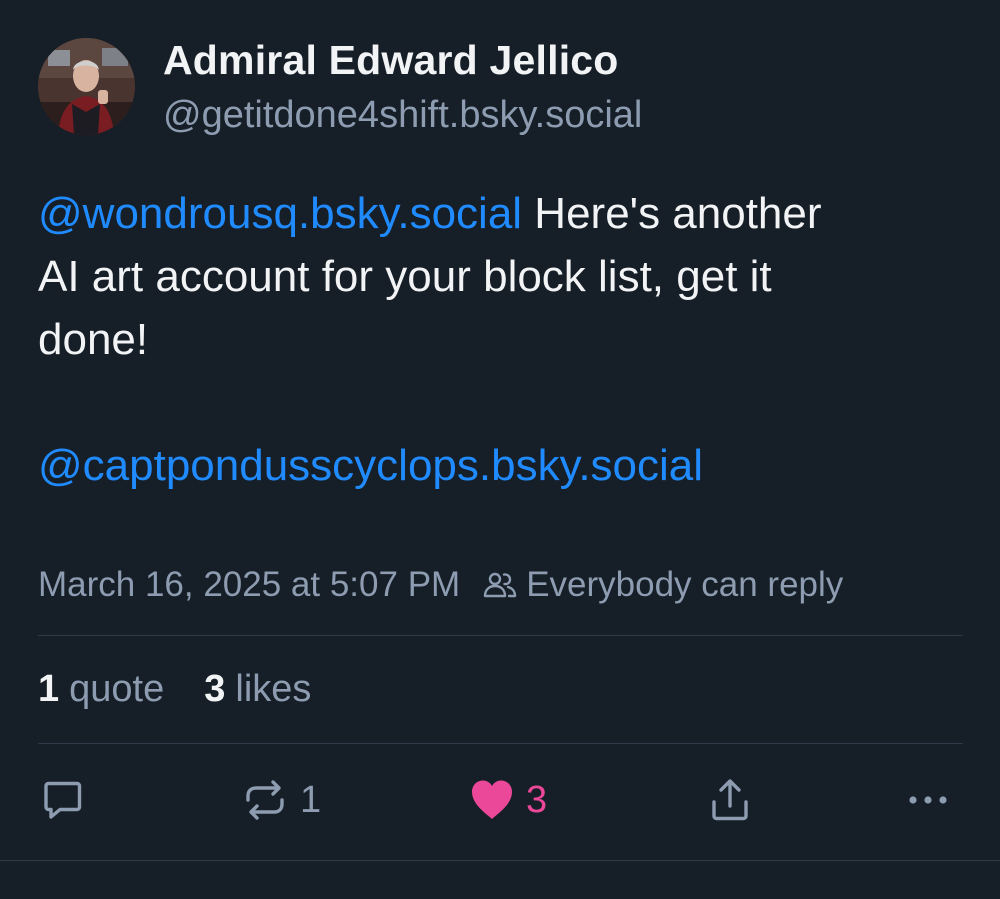 This screenshot has height=899, width=1000. I want to click on reply-setting-label: Everybody can reply, so click(685, 584).